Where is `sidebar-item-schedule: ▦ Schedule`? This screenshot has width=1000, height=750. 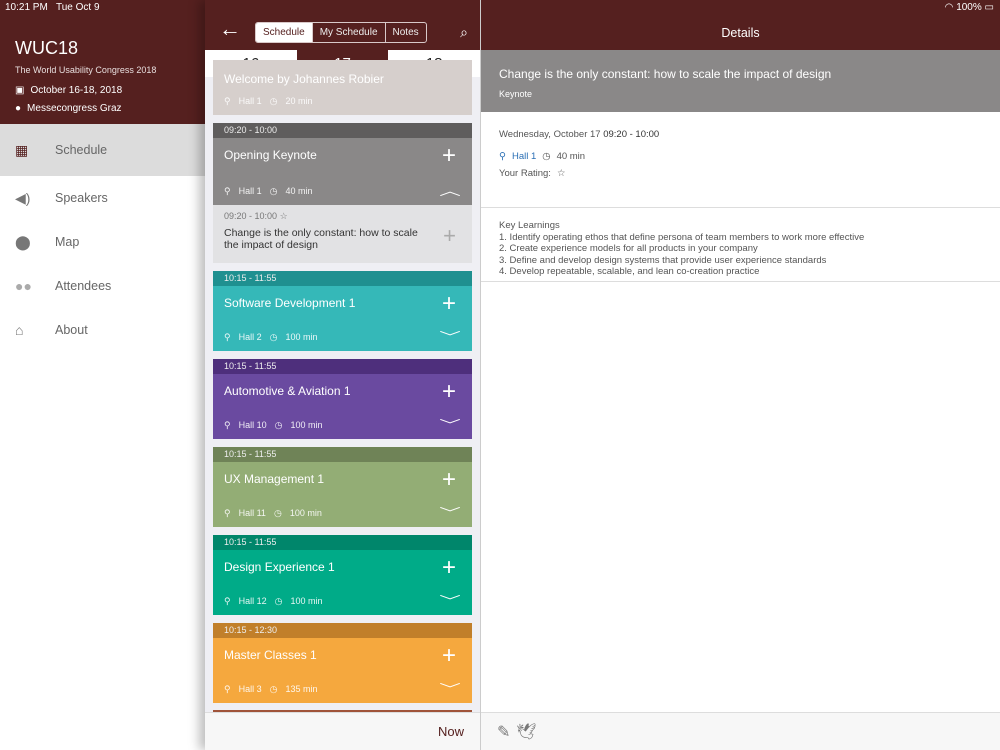 sidebar-item-schedule: ▦ Schedule is located at coordinates (102, 150).